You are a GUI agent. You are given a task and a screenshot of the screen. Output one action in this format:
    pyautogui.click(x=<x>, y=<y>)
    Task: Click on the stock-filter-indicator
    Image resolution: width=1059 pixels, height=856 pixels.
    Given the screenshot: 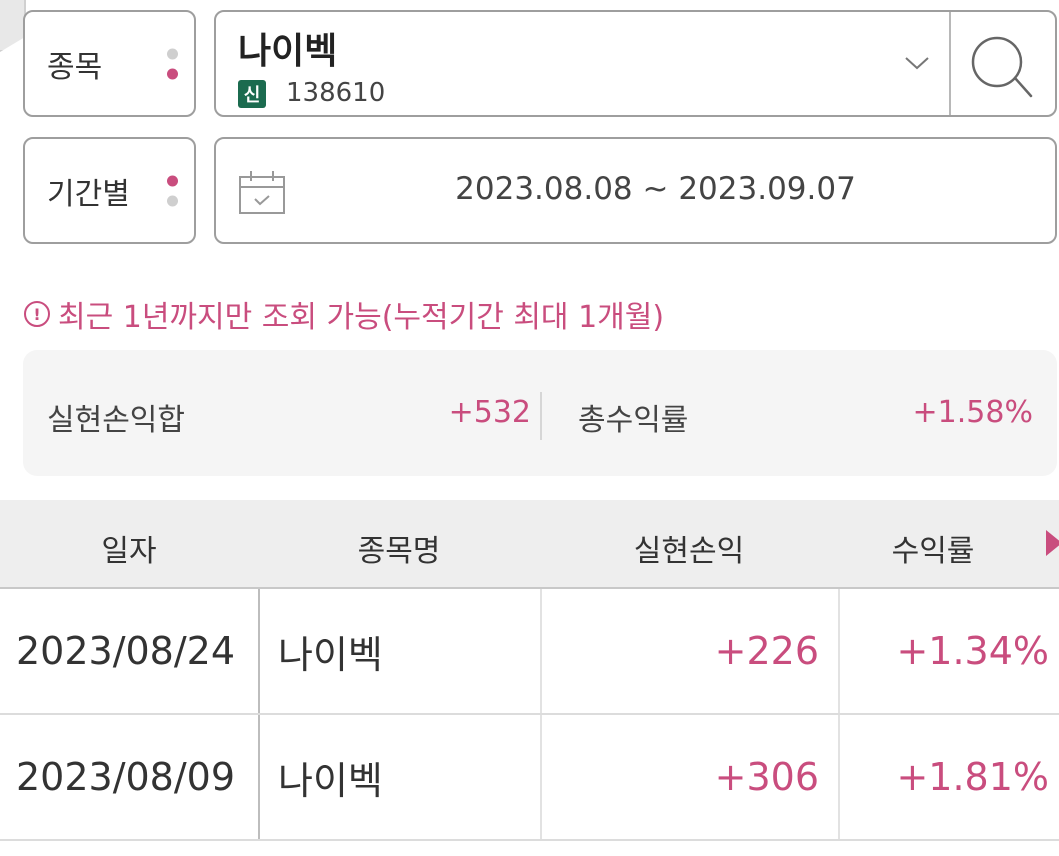 What is the action you would take?
    pyautogui.click(x=172, y=63)
    